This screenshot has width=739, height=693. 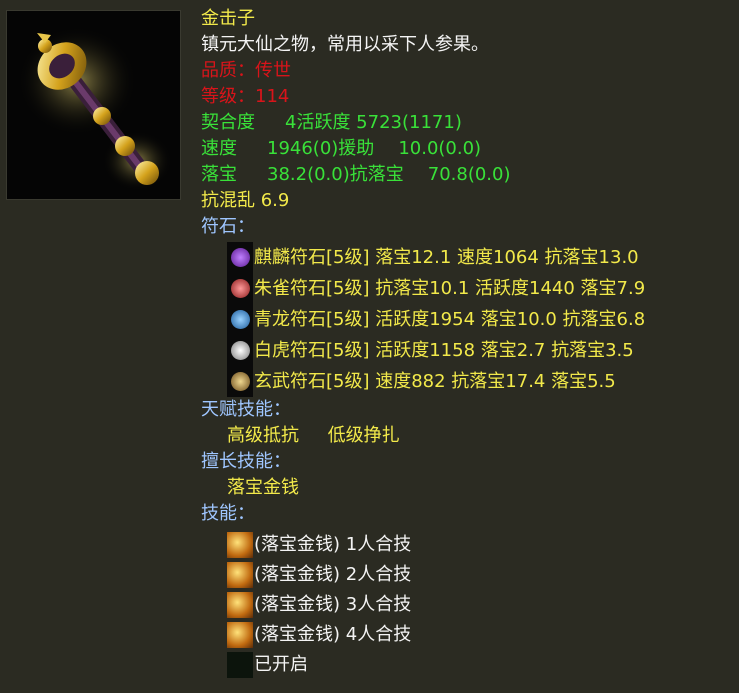 I want to click on specialty-header: 擅长技能：, so click(x=246, y=461).